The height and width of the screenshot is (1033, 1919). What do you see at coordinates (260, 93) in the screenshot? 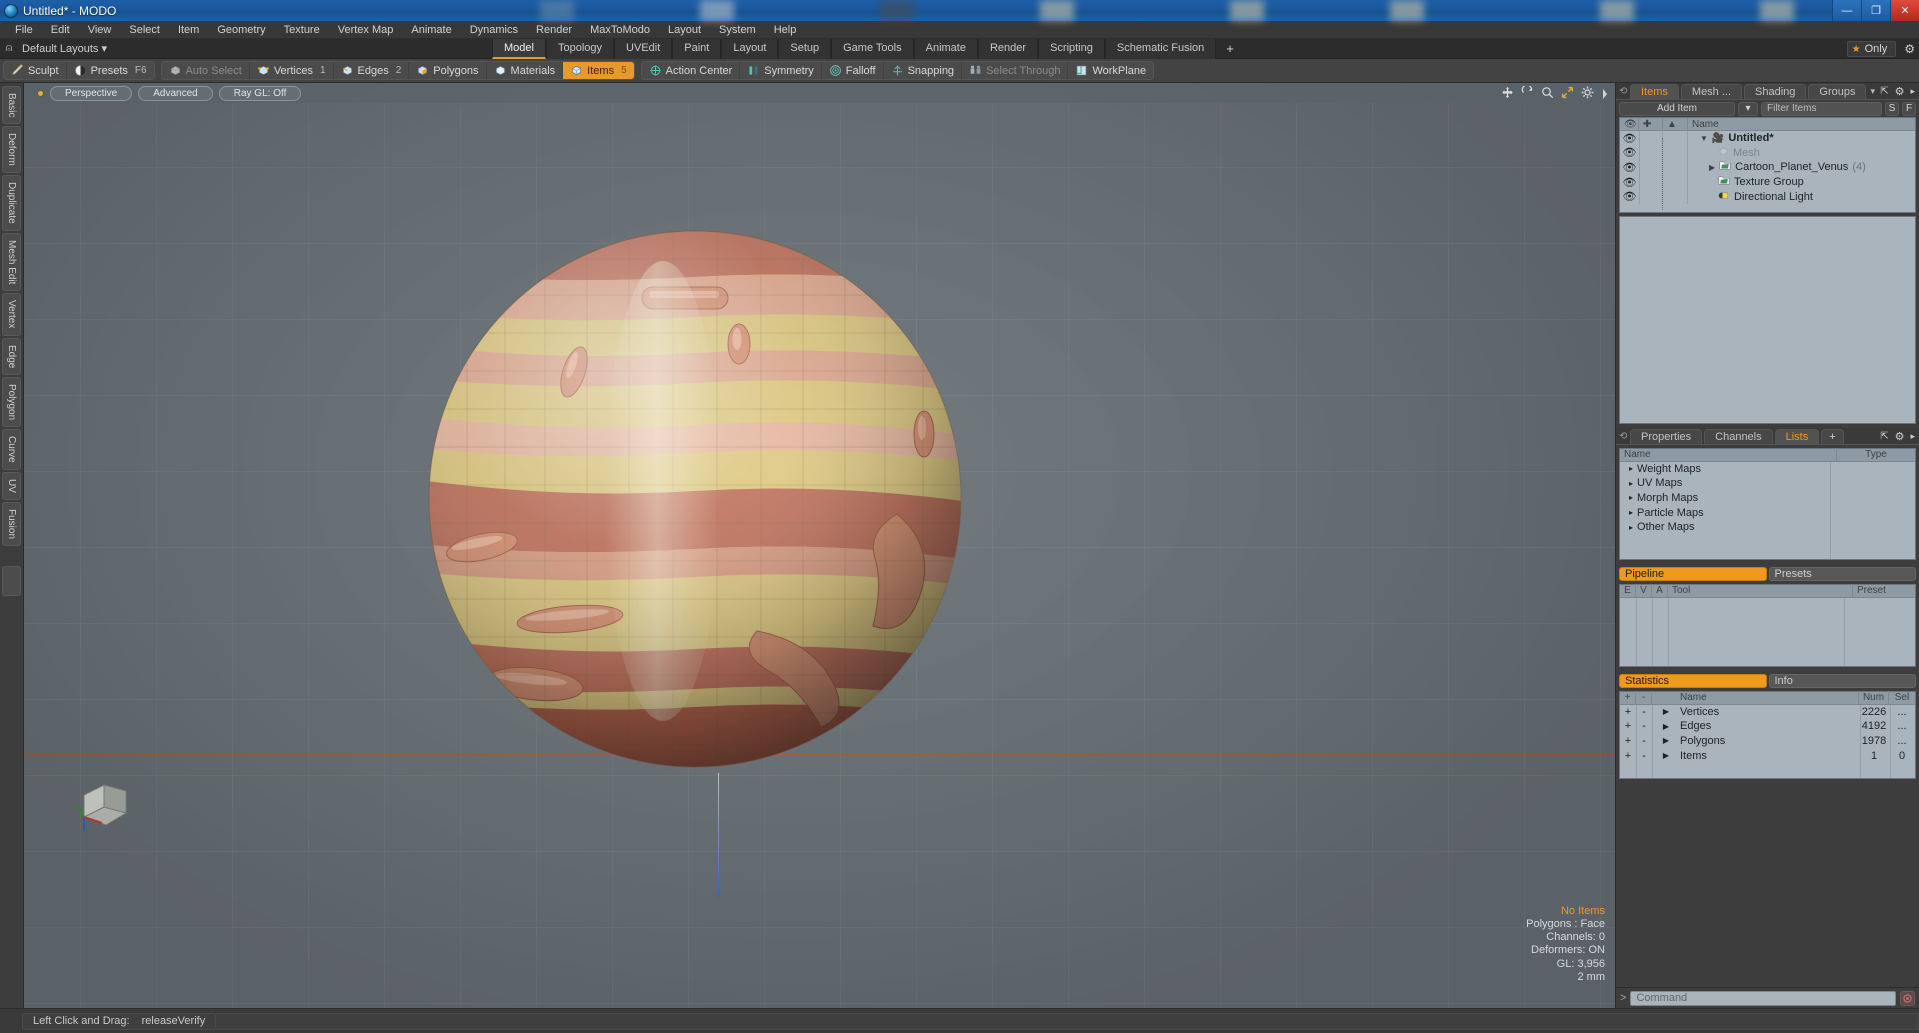
I see `viewport-raygl-toggle: Ray GL: Off` at bounding box center [260, 93].